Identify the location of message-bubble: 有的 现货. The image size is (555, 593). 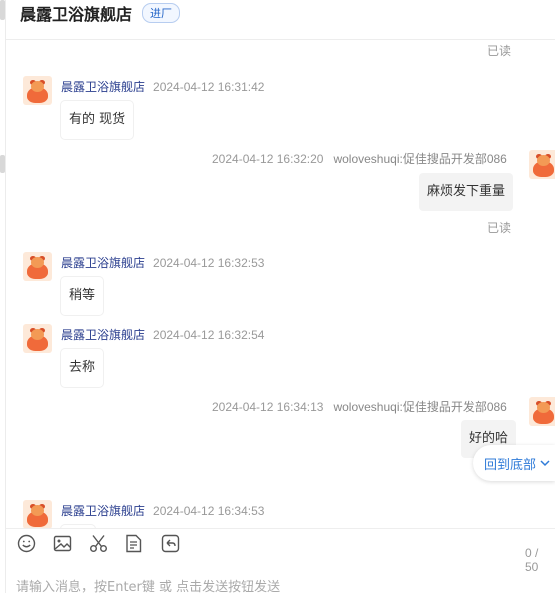
(97, 120).